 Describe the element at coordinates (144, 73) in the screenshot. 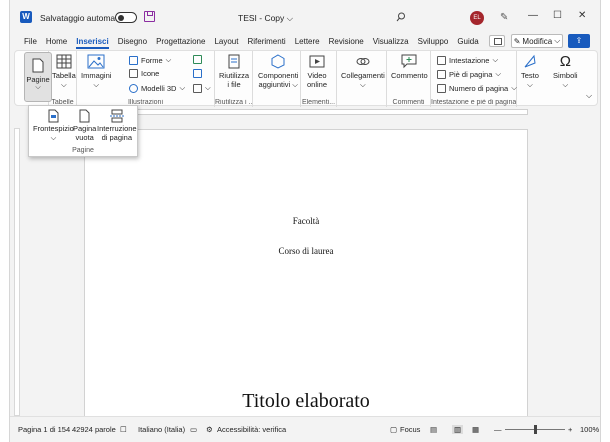

I see `icons-button: Icone` at that location.